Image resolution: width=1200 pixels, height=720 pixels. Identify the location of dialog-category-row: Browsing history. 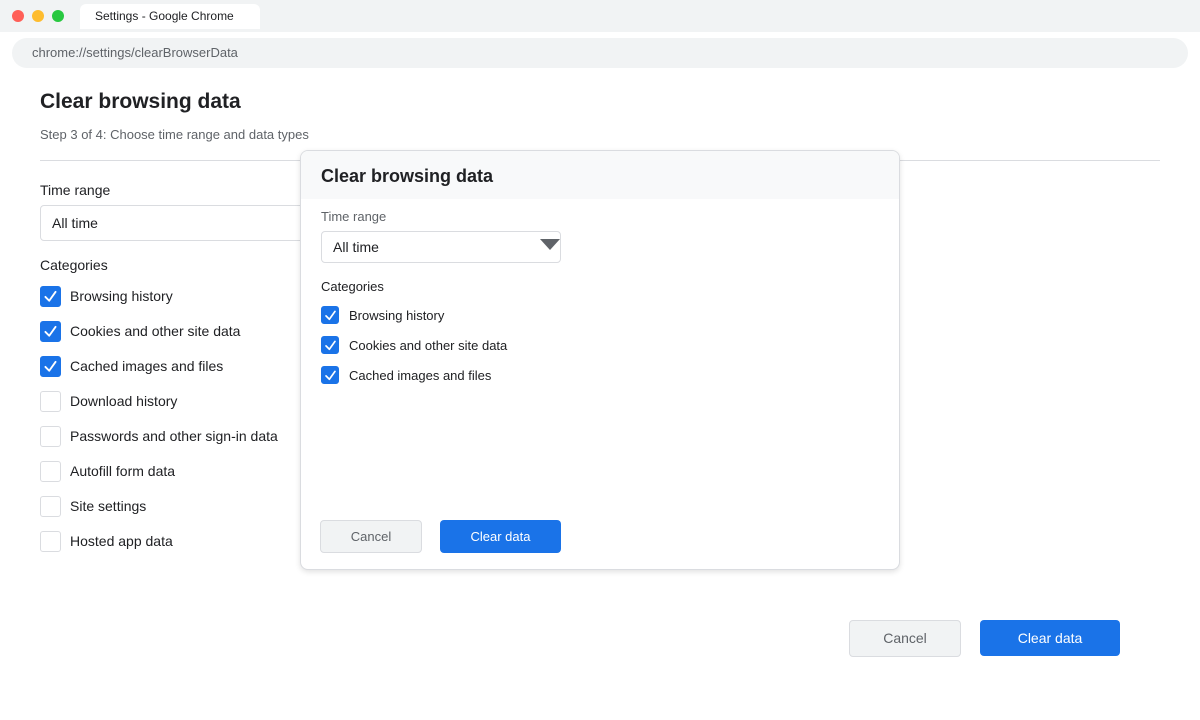
(382, 315).